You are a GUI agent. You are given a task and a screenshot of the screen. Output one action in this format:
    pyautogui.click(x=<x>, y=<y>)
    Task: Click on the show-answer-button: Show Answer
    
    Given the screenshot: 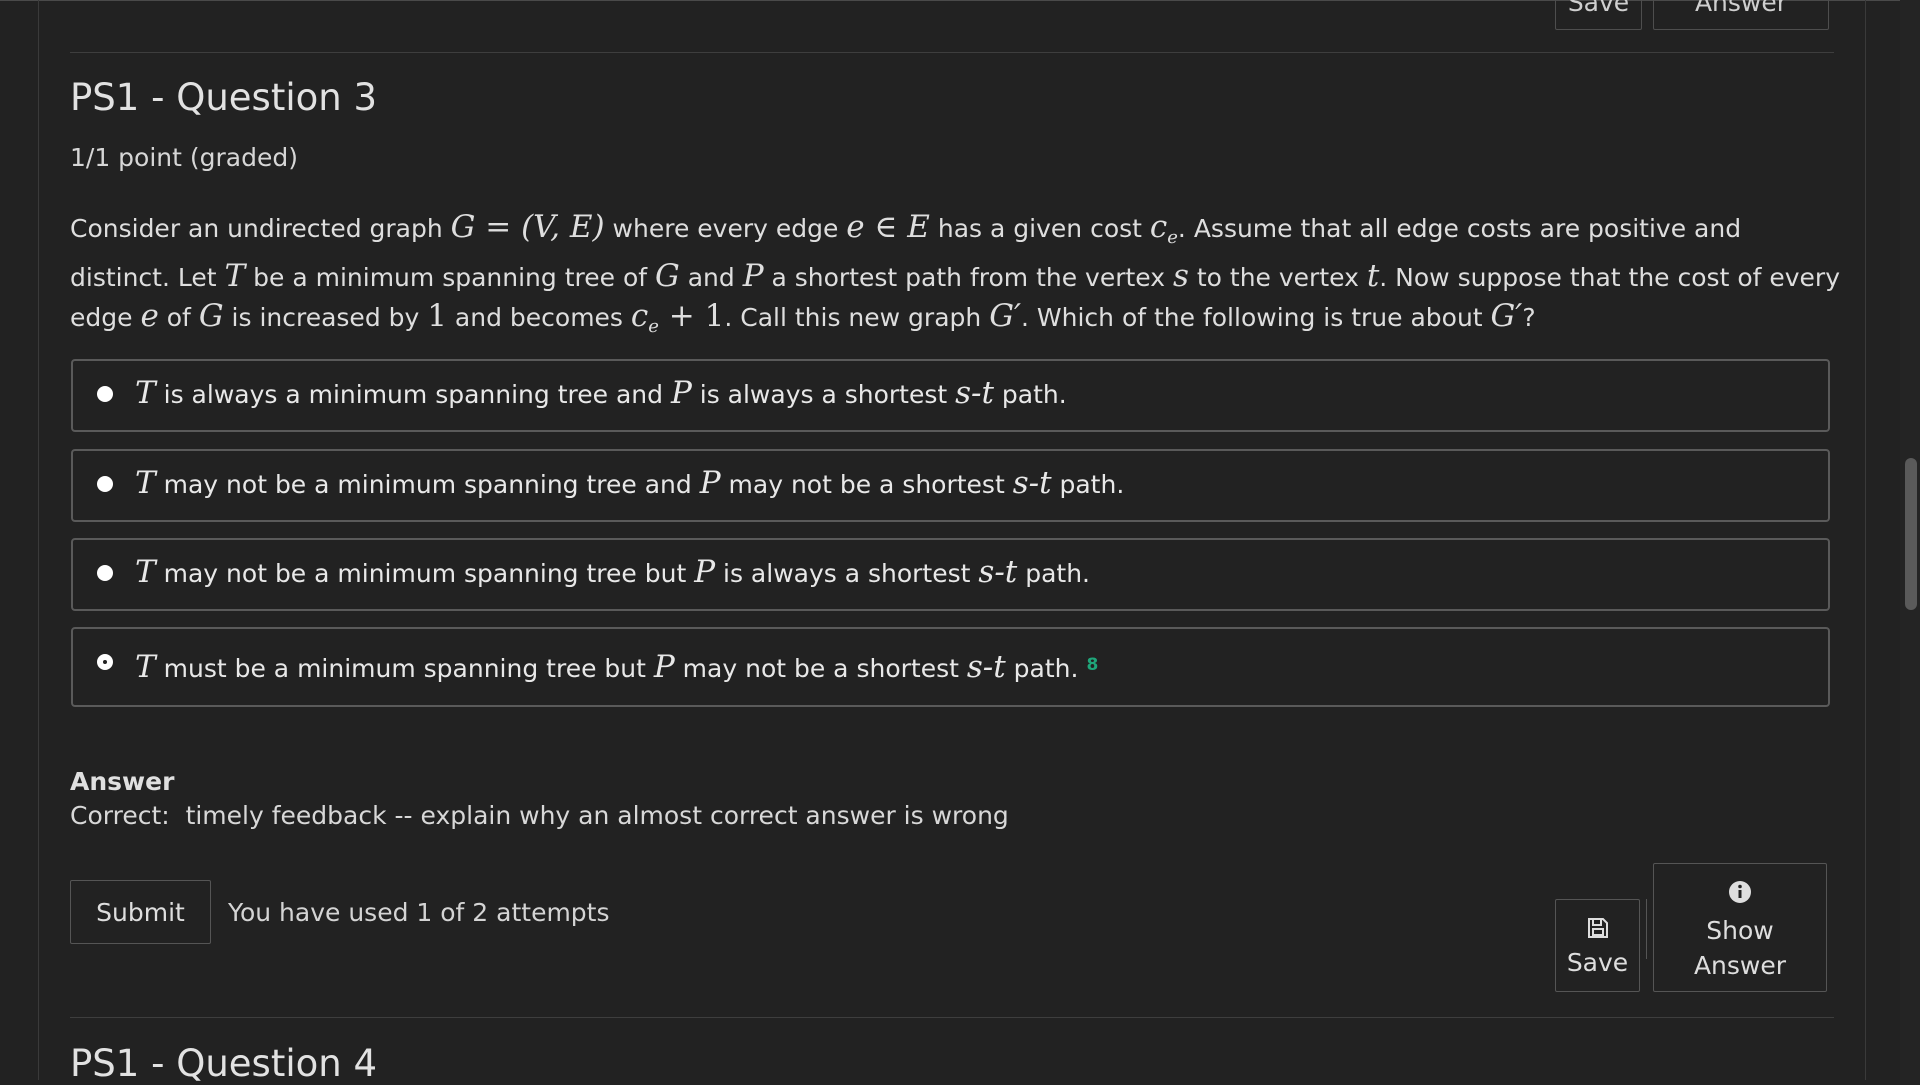 What is the action you would take?
    pyautogui.click(x=1740, y=927)
    